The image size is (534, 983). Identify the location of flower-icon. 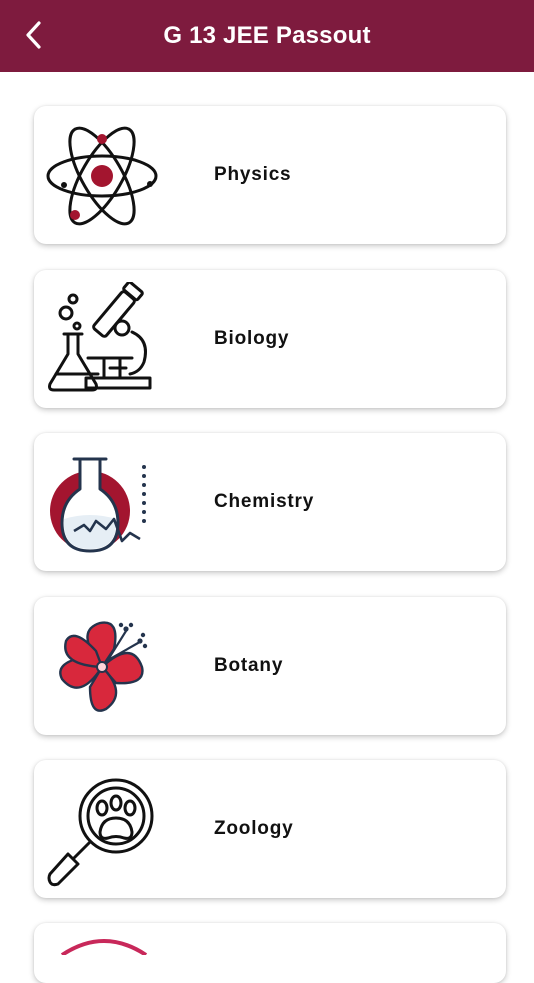
(103, 666).